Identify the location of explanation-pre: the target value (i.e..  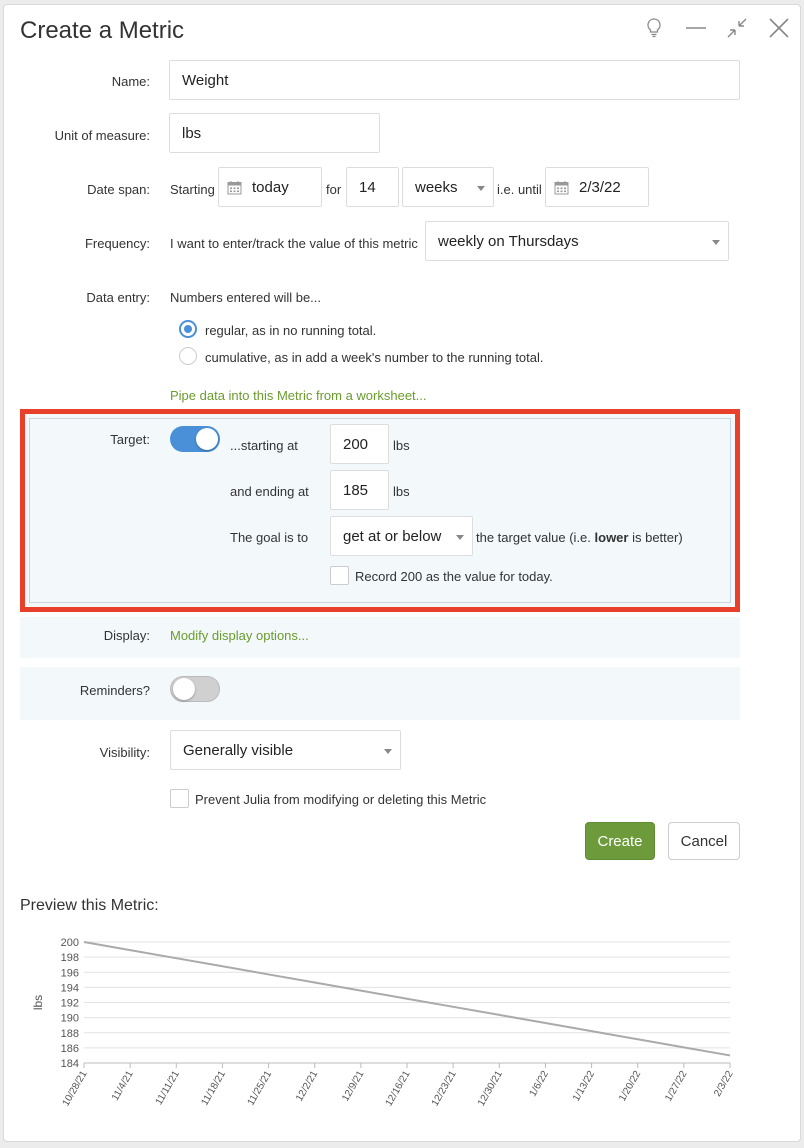
(535, 537).